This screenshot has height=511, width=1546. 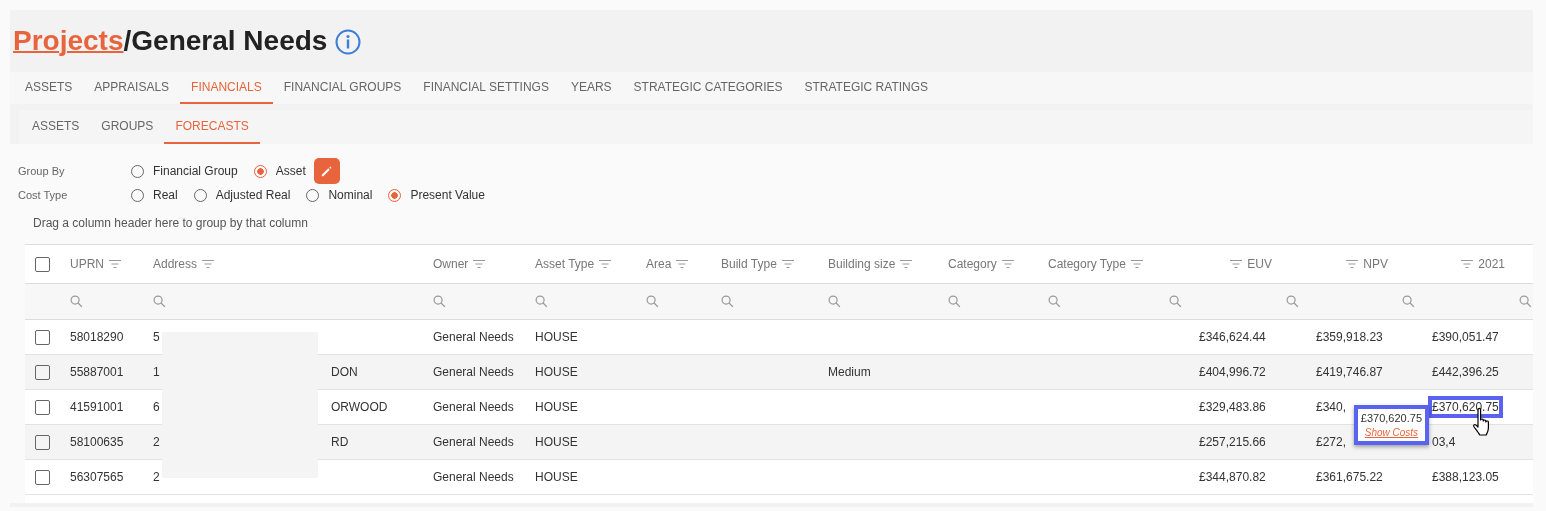 I want to click on tab: FINANCIALS, so click(x=226, y=88).